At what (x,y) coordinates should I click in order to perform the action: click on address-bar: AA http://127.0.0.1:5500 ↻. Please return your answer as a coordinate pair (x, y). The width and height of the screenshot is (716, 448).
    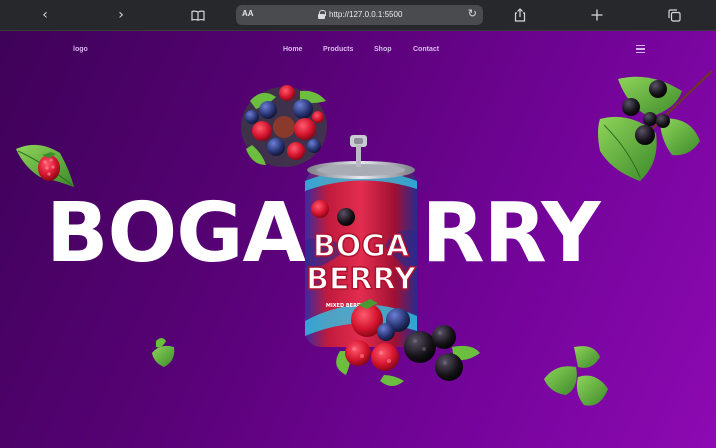
    Looking at the image, I should click on (359, 15).